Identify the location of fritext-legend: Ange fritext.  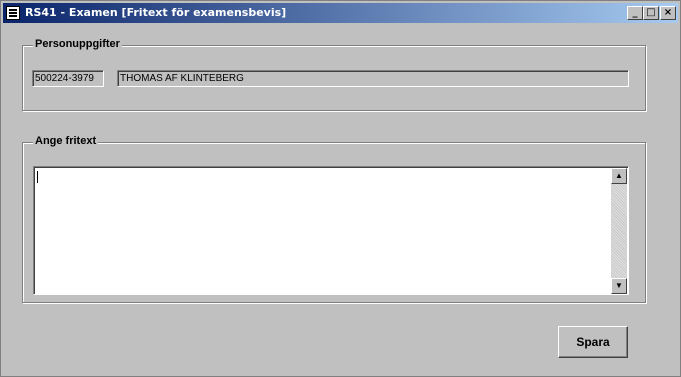
(66, 141).